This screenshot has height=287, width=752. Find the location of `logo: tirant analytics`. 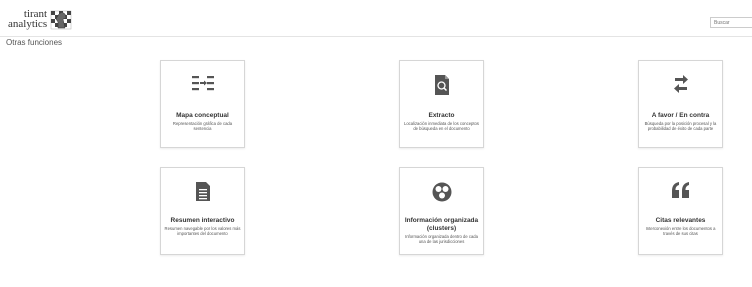

logo: tirant analytics is located at coordinates (40, 19).